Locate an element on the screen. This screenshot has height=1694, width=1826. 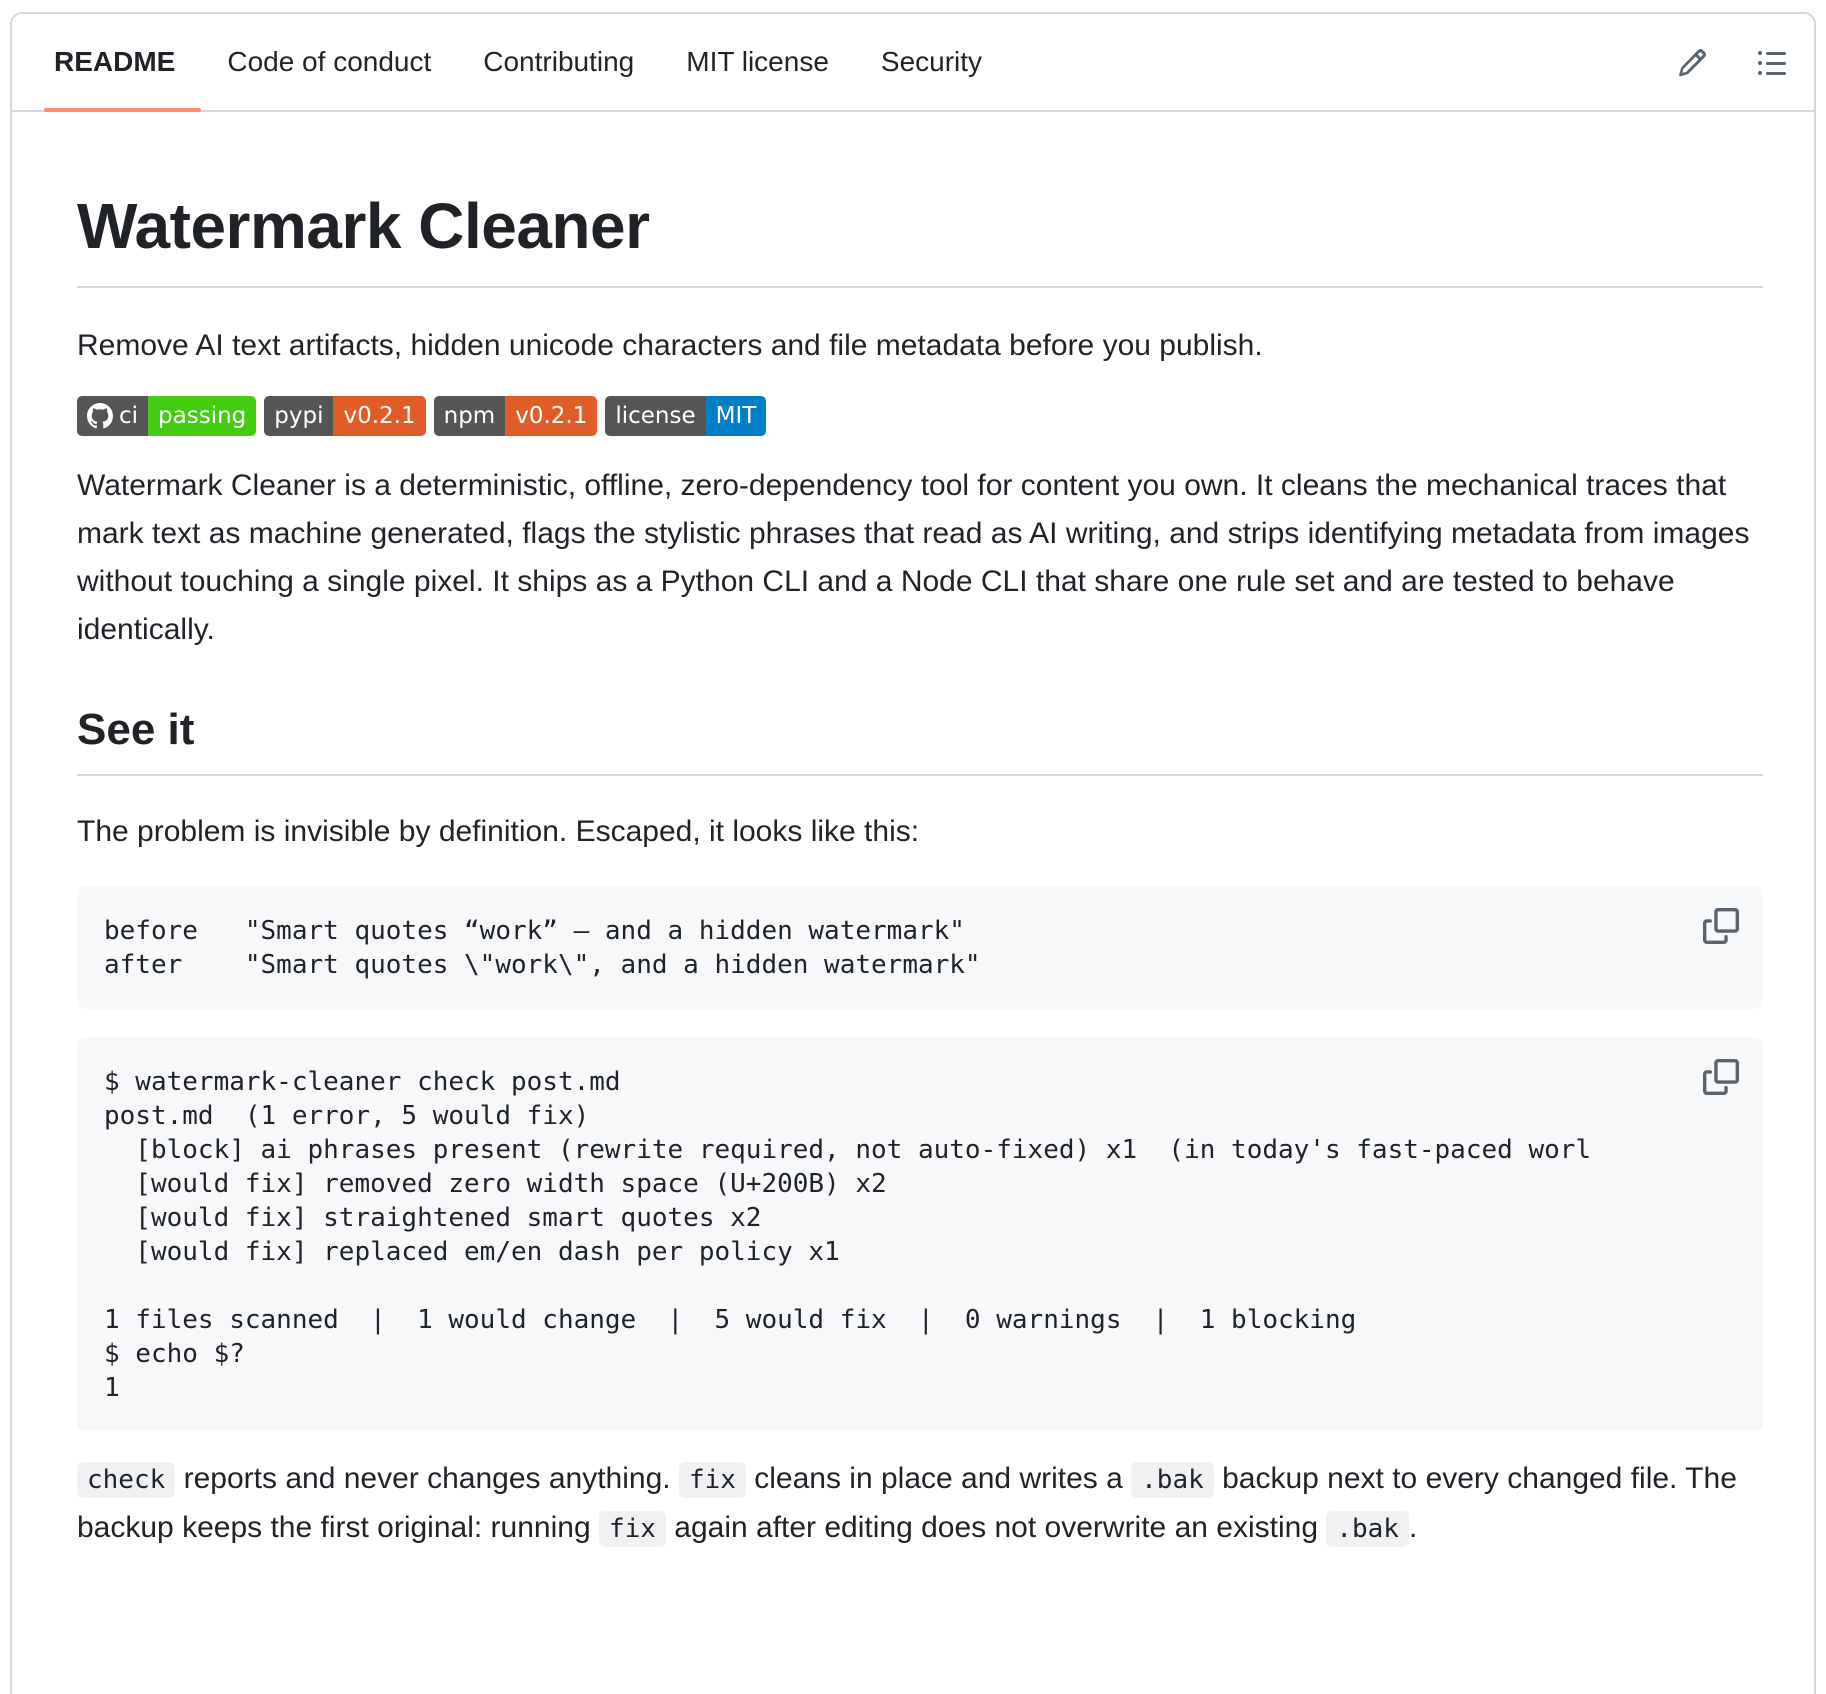
section-heading-see-it: See it is located at coordinates (920, 742).